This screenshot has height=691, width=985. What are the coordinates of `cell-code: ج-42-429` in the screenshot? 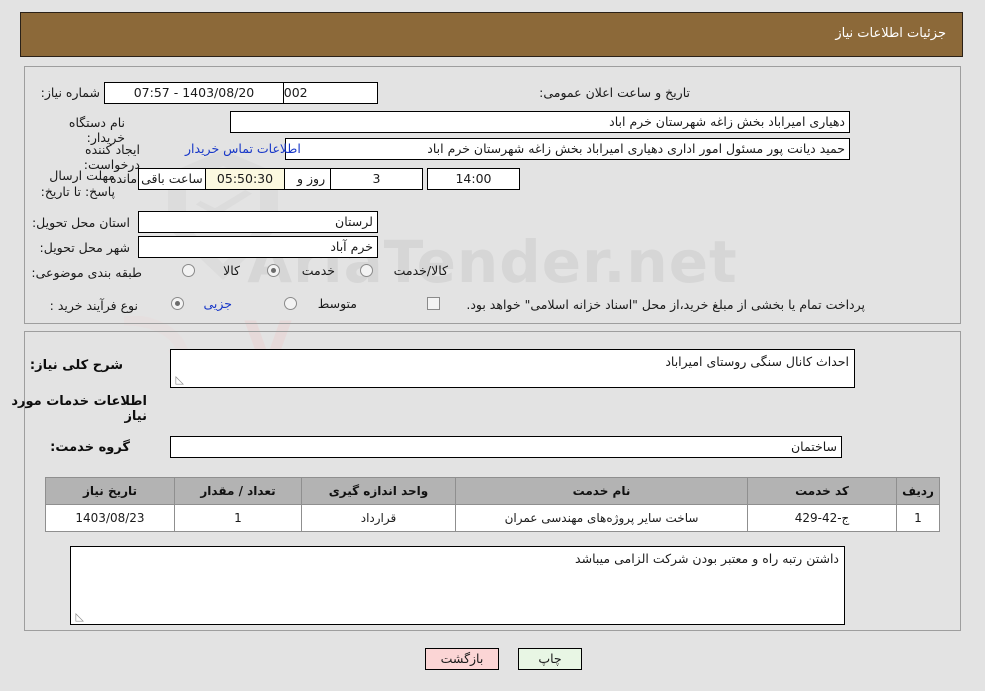 It's located at (822, 518).